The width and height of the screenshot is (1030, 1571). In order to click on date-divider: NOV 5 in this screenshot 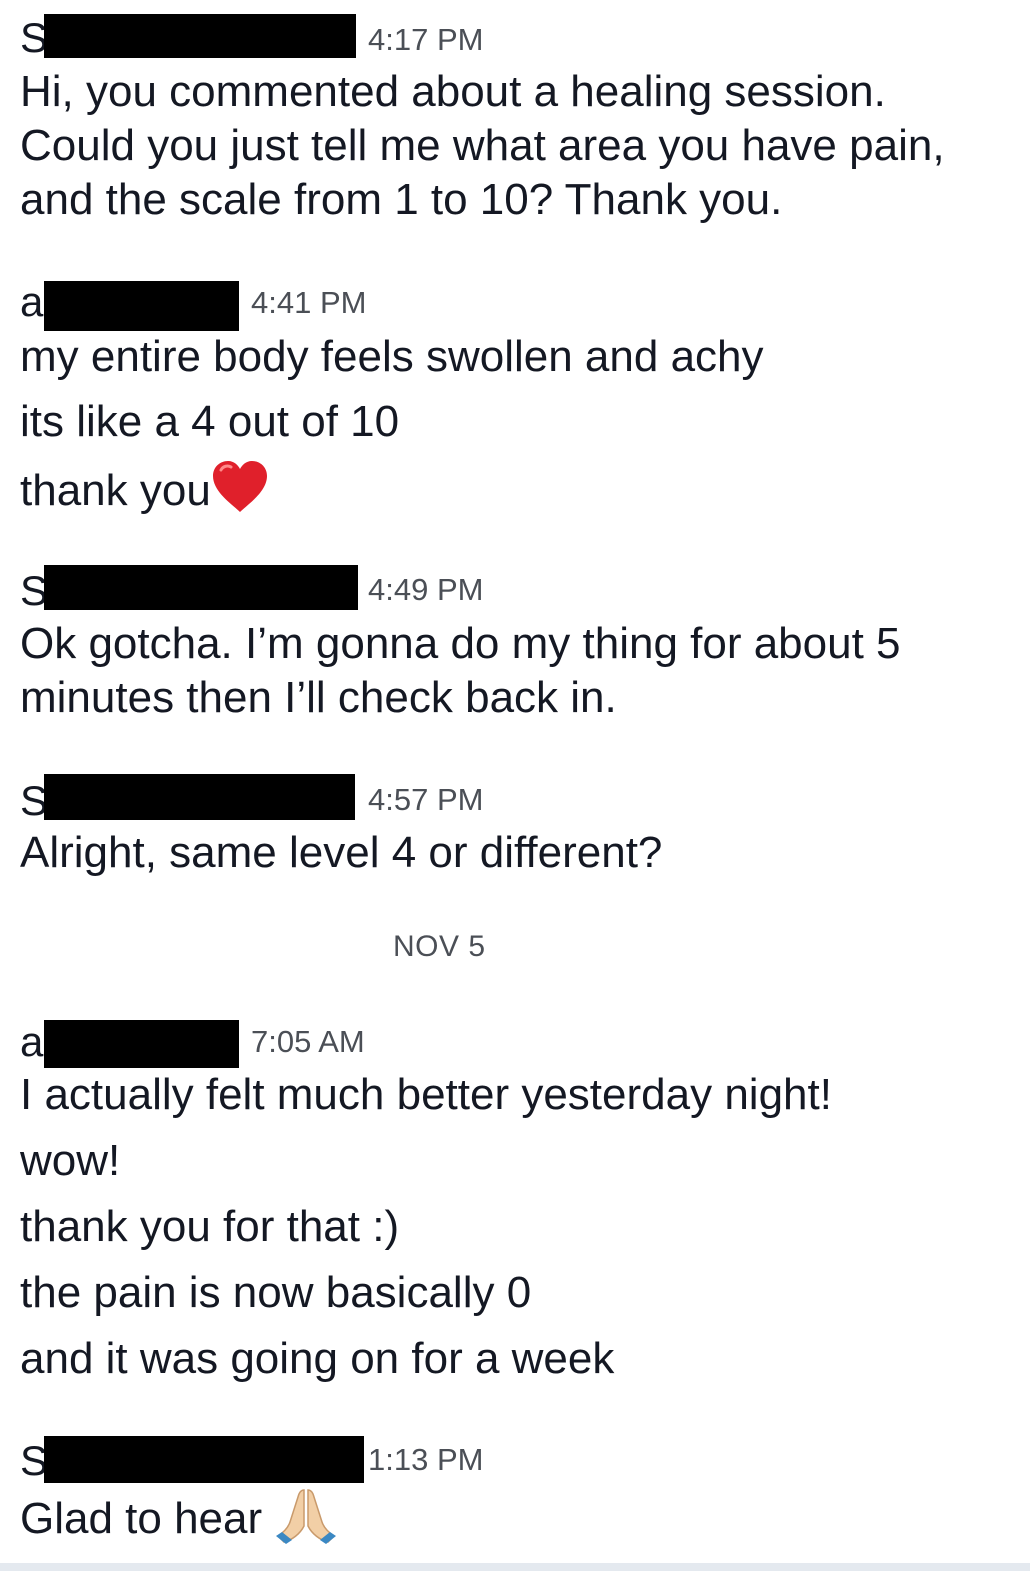, I will do `click(439, 946)`.